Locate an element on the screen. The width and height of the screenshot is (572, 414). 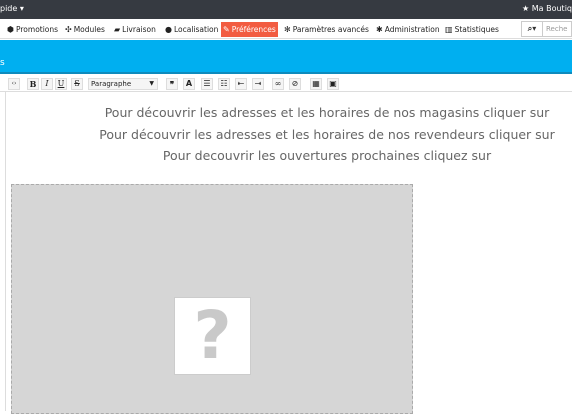
link-icon: ∞ is located at coordinates (278, 83).